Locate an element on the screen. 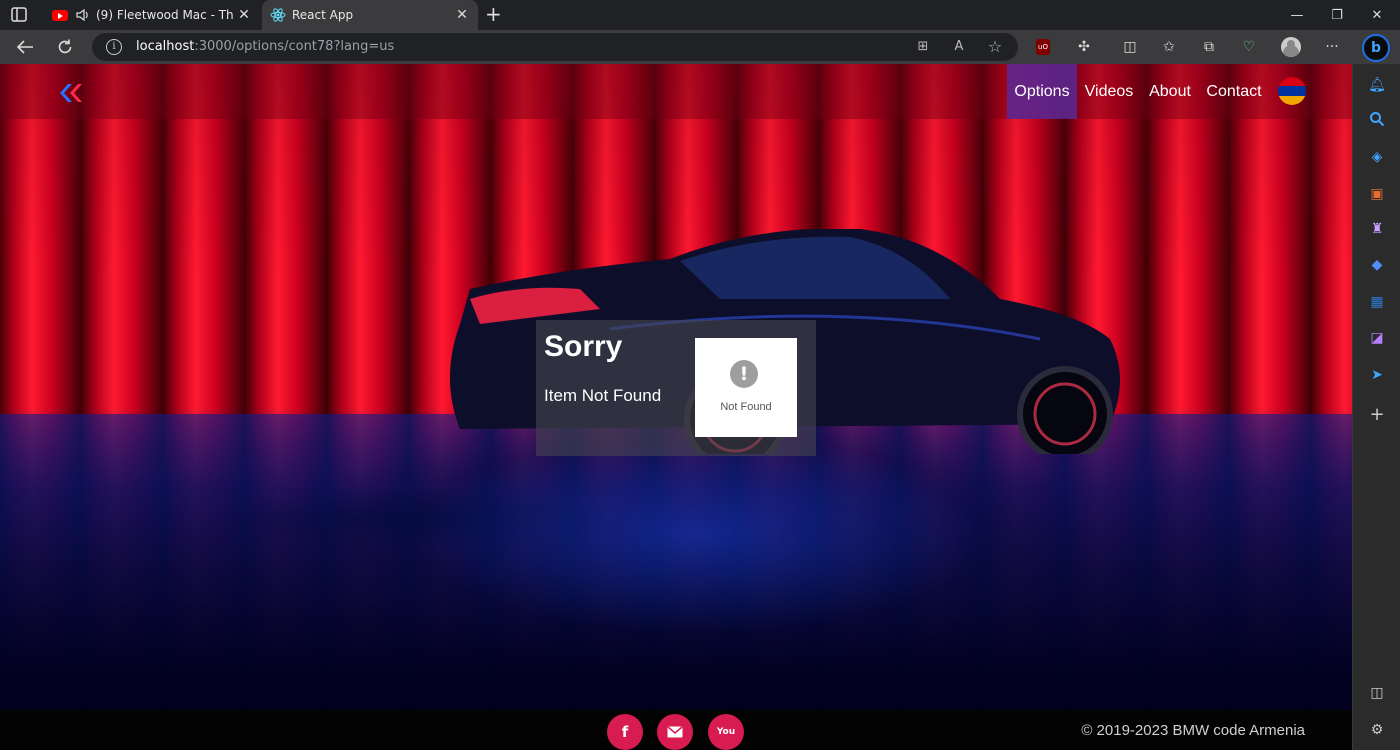 The height and width of the screenshot is (750, 1400). more-menu-icon: ··· is located at coordinates (1332, 47).